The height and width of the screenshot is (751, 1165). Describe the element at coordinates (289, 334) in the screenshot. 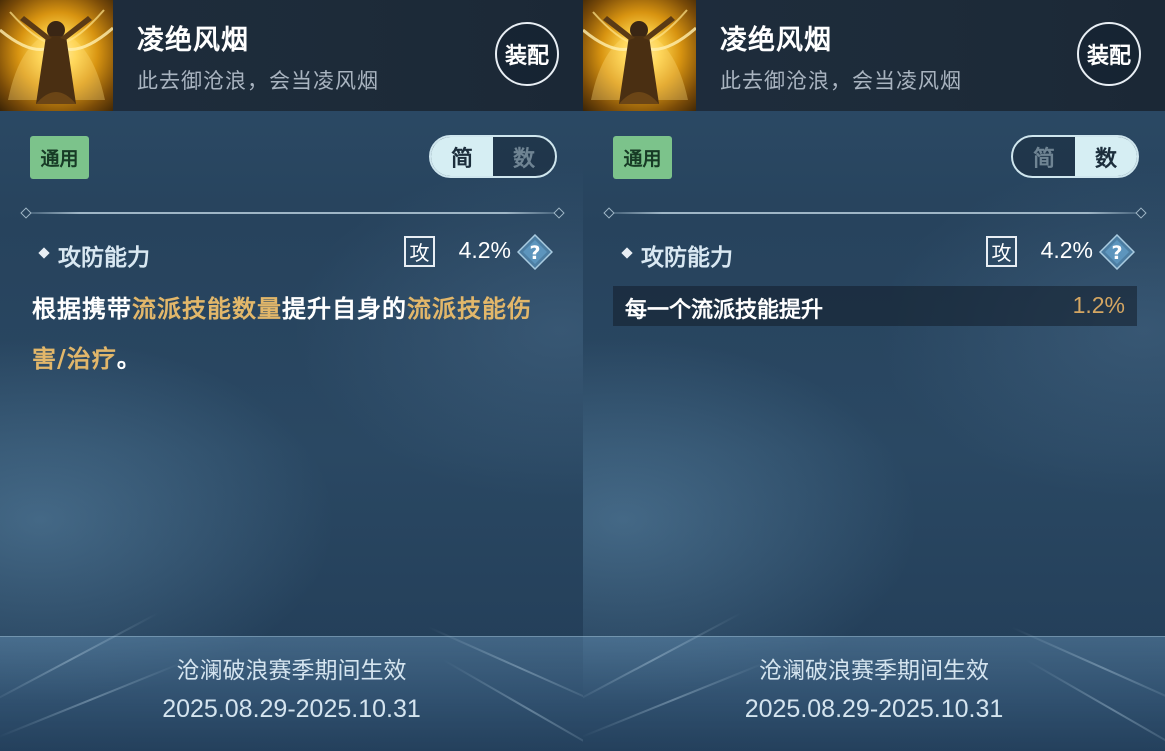

I see `skill-description: 根据携带流派技能数量提升自身的流派技能伤害/治疗。` at that location.